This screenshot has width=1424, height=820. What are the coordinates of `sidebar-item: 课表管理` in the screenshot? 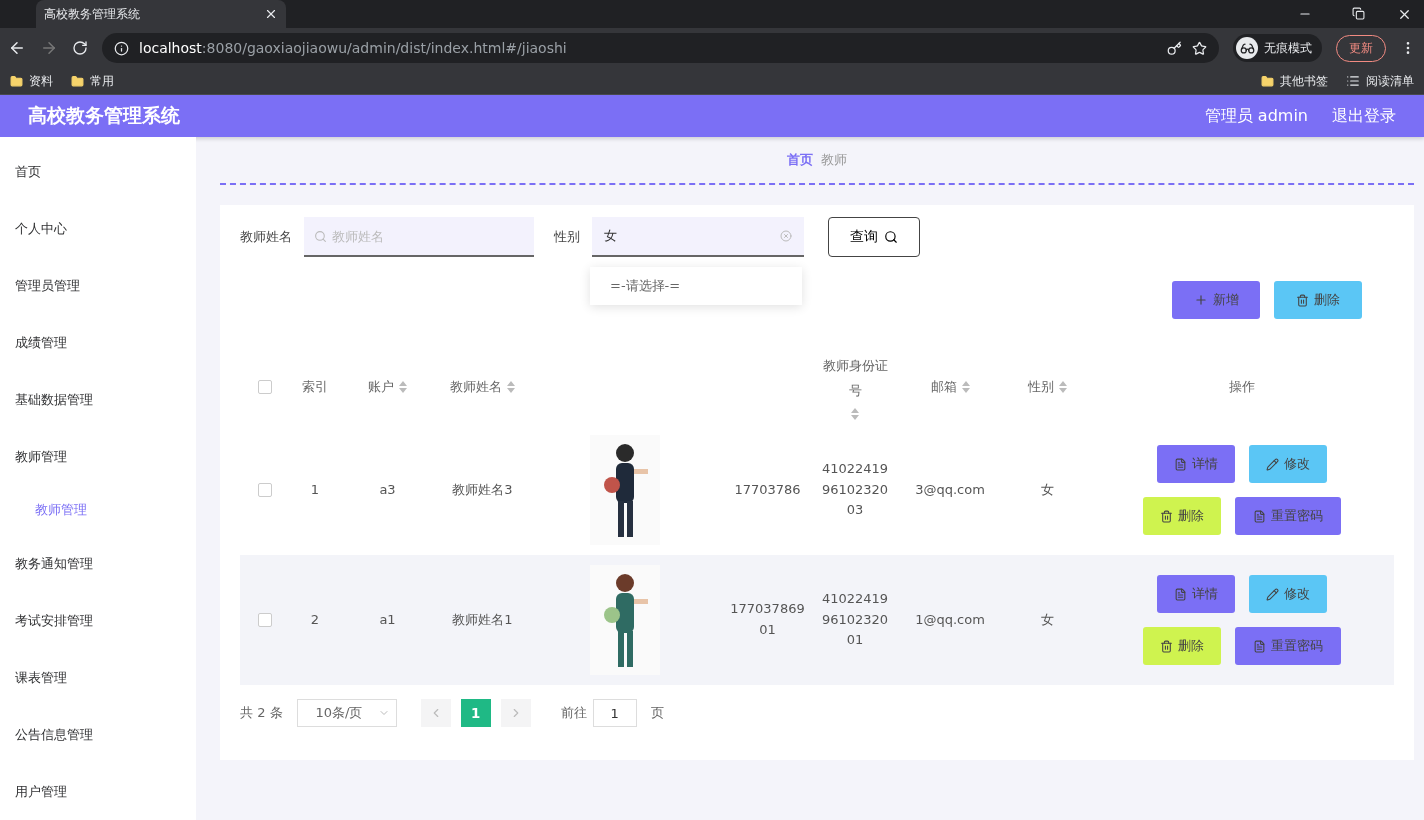 It's located at (98, 677).